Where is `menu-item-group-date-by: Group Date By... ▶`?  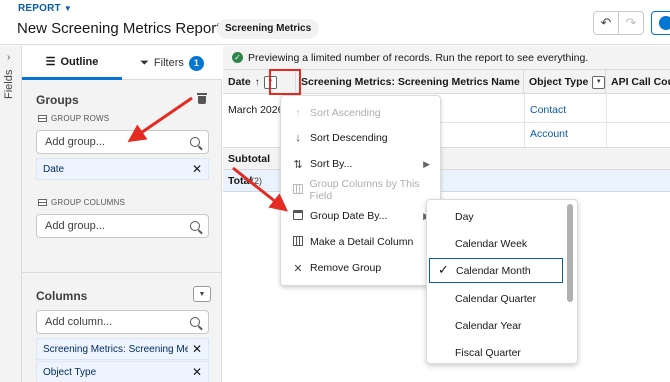
menu-item-group-date-by: Group Date By... ▶ is located at coordinates (360, 216).